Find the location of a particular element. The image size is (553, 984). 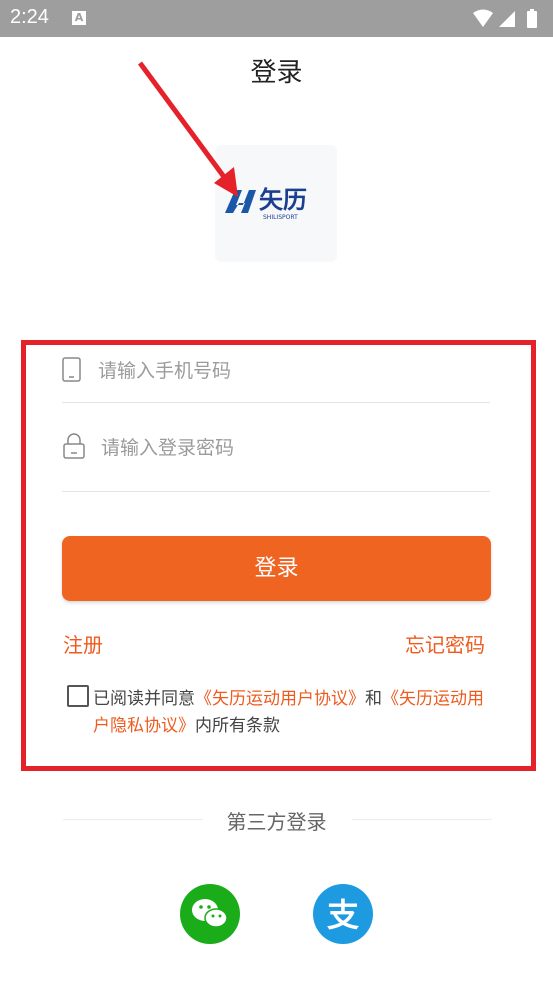

signal-icon is located at coordinates (507, 19).